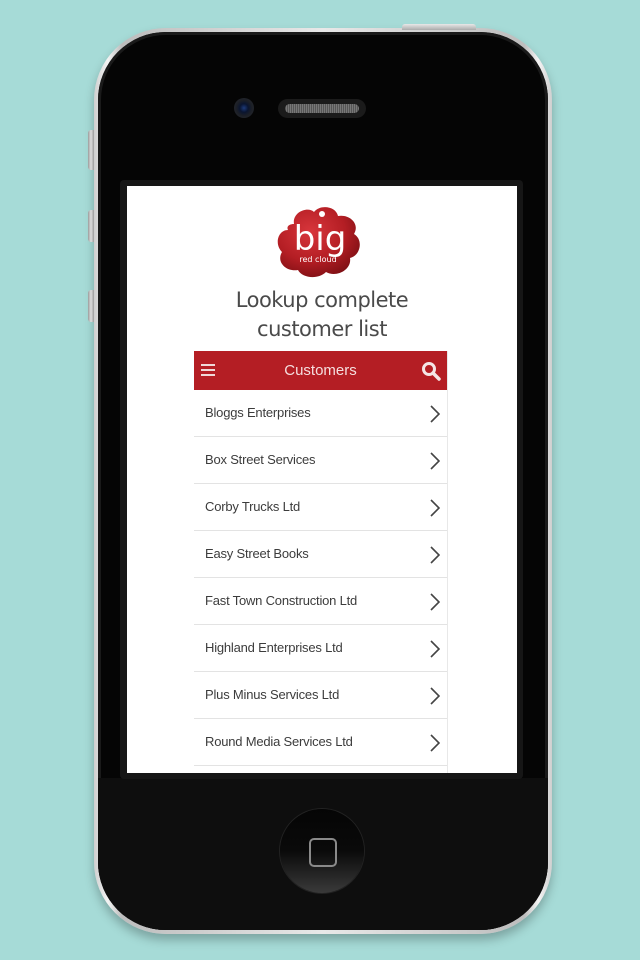 This screenshot has width=640, height=960. What do you see at coordinates (244, 108) in the screenshot?
I see `front-camera-icon` at bounding box center [244, 108].